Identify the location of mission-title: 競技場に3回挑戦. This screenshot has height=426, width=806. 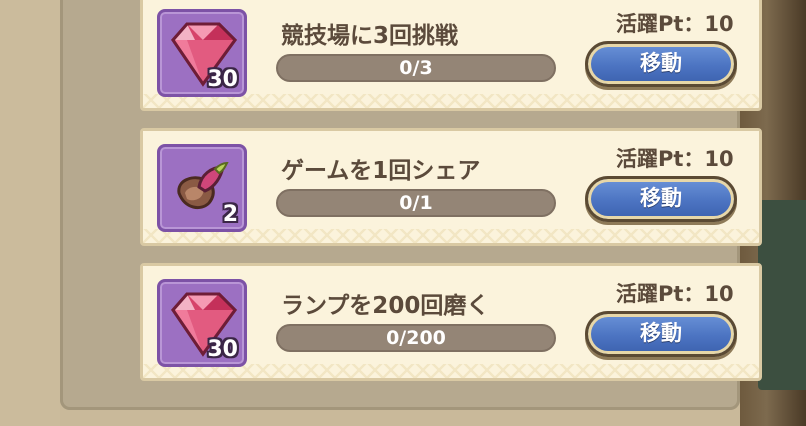
(370, 36).